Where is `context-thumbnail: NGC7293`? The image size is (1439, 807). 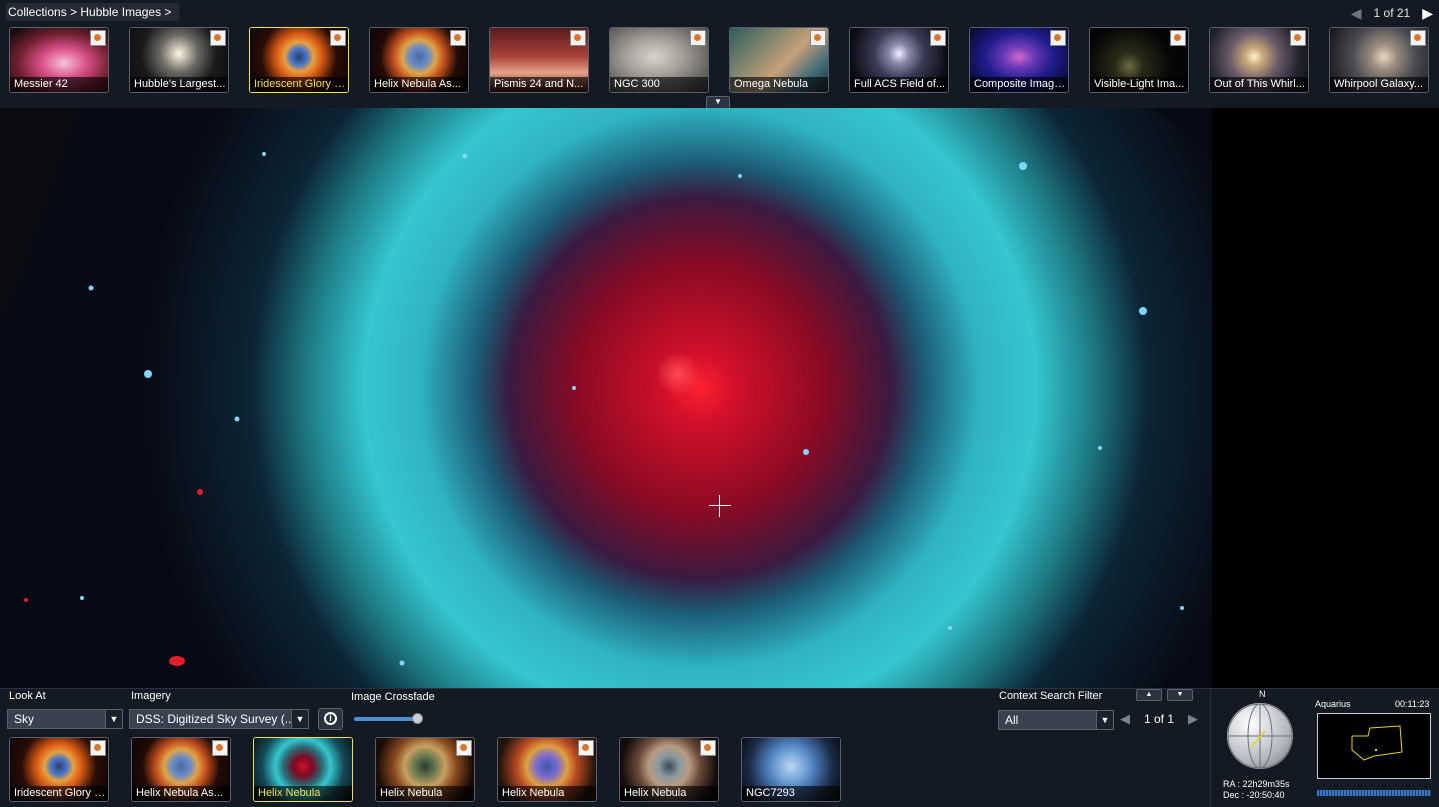
context-thumbnail: NGC7293 is located at coordinates (791, 769).